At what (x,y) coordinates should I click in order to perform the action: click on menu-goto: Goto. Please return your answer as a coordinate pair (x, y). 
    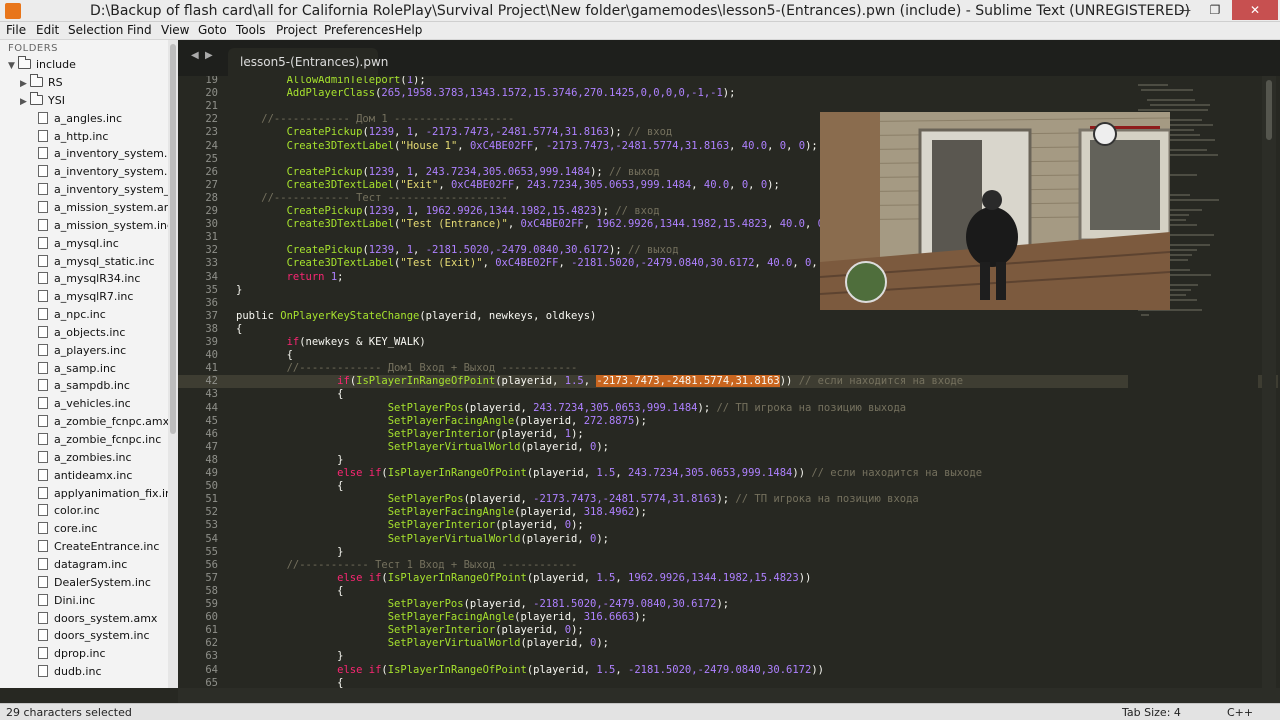
    Looking at the image, I should click on (212, 30).